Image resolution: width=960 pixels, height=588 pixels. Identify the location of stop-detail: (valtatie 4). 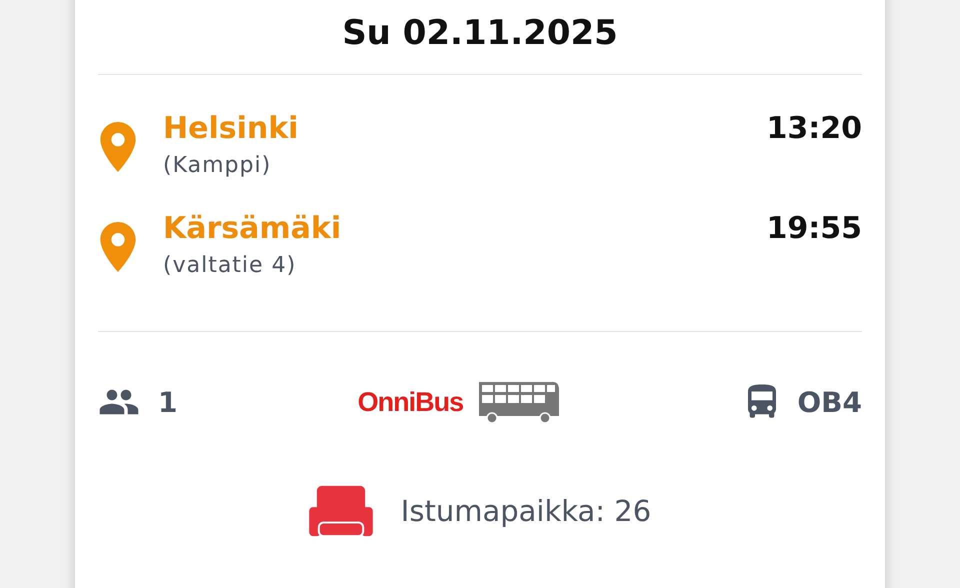
(230, 266).